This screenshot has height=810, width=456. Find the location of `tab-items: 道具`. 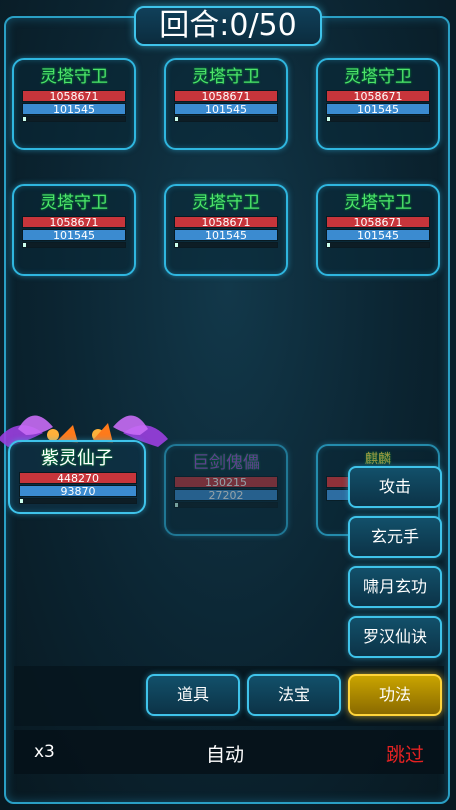

tab-items: 道具 is located at coordinates (193, 695).